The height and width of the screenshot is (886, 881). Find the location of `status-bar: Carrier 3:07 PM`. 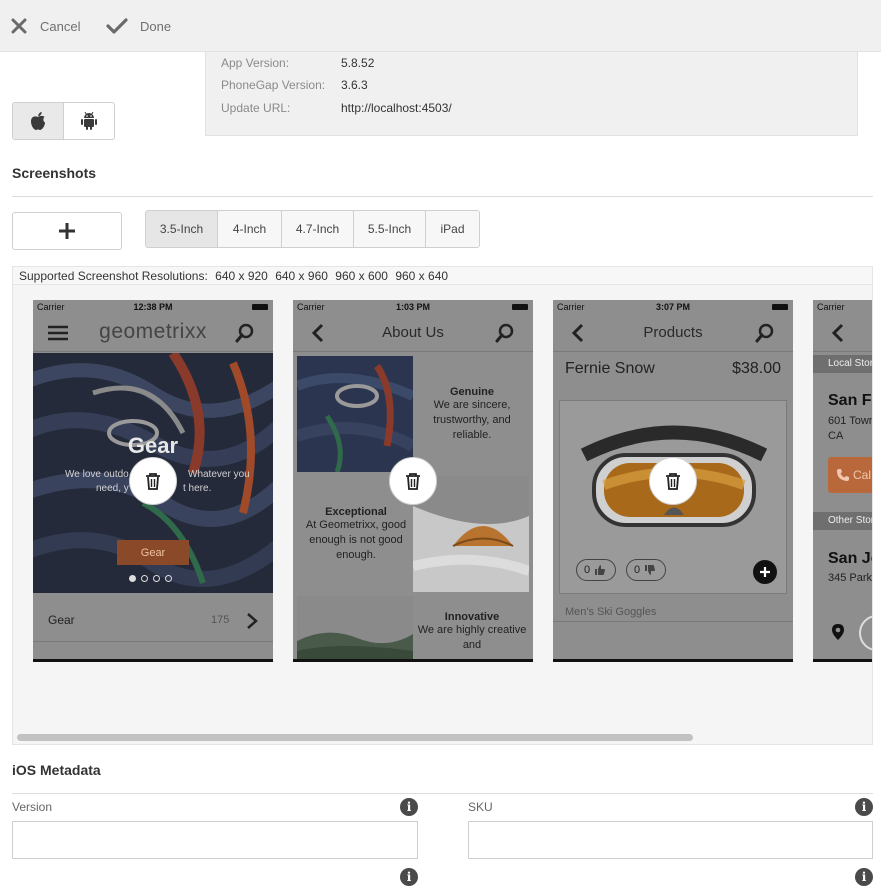

status-bar: Carrier 3:07 PM is located at coordinates (673, 307).